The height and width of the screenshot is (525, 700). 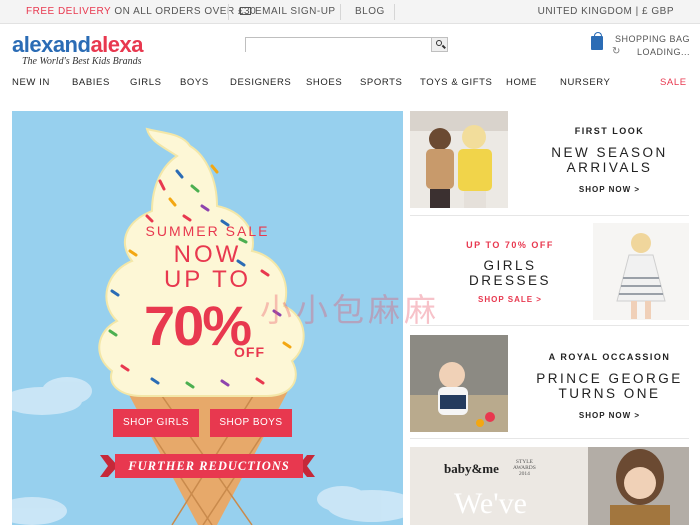 What do you see at coordinates (245, 11) in the screenshot?
I see `envelope-icon` at bounding box center [245, 11].